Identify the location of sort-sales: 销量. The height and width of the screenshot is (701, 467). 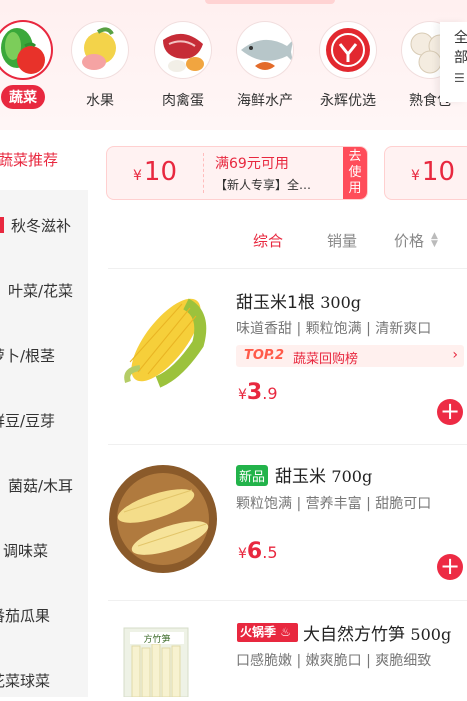
(342, 240).